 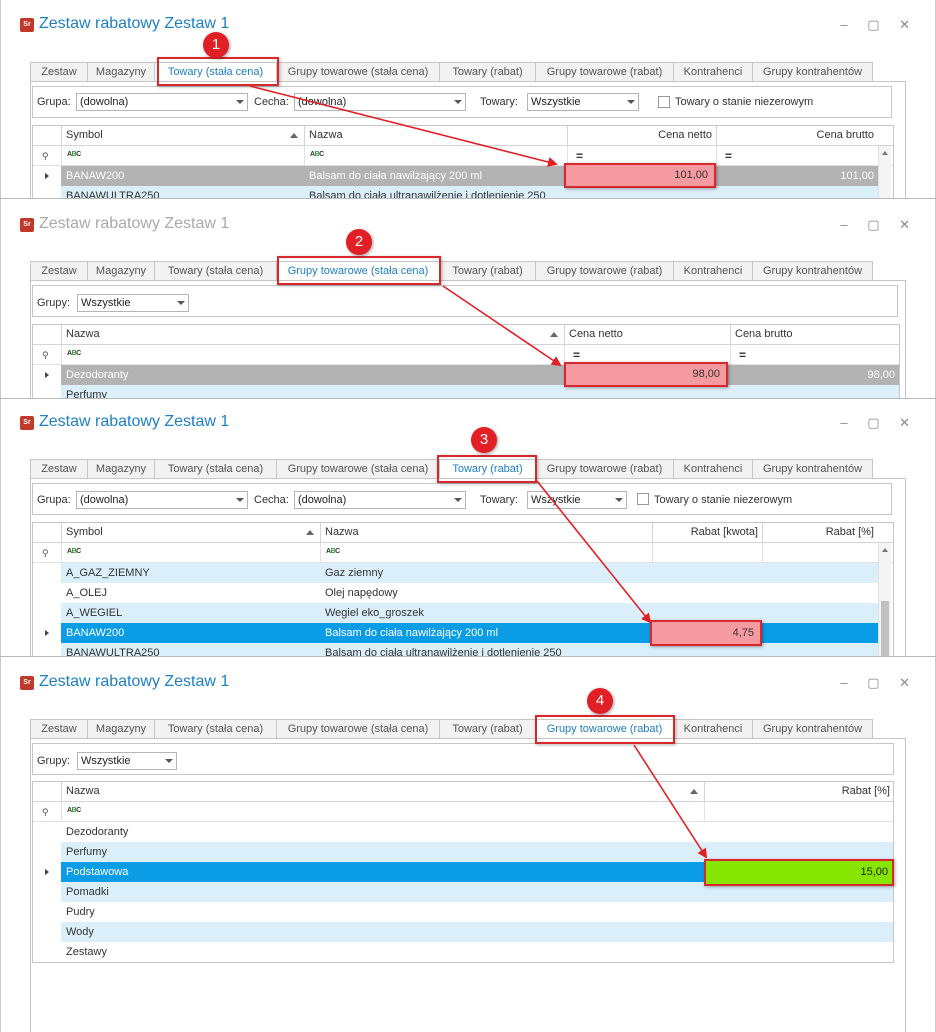 What do you see at coordinates (218, 71) in the screenshot?
I see `tab-highlight-frame` at bounding box center [218, 71].